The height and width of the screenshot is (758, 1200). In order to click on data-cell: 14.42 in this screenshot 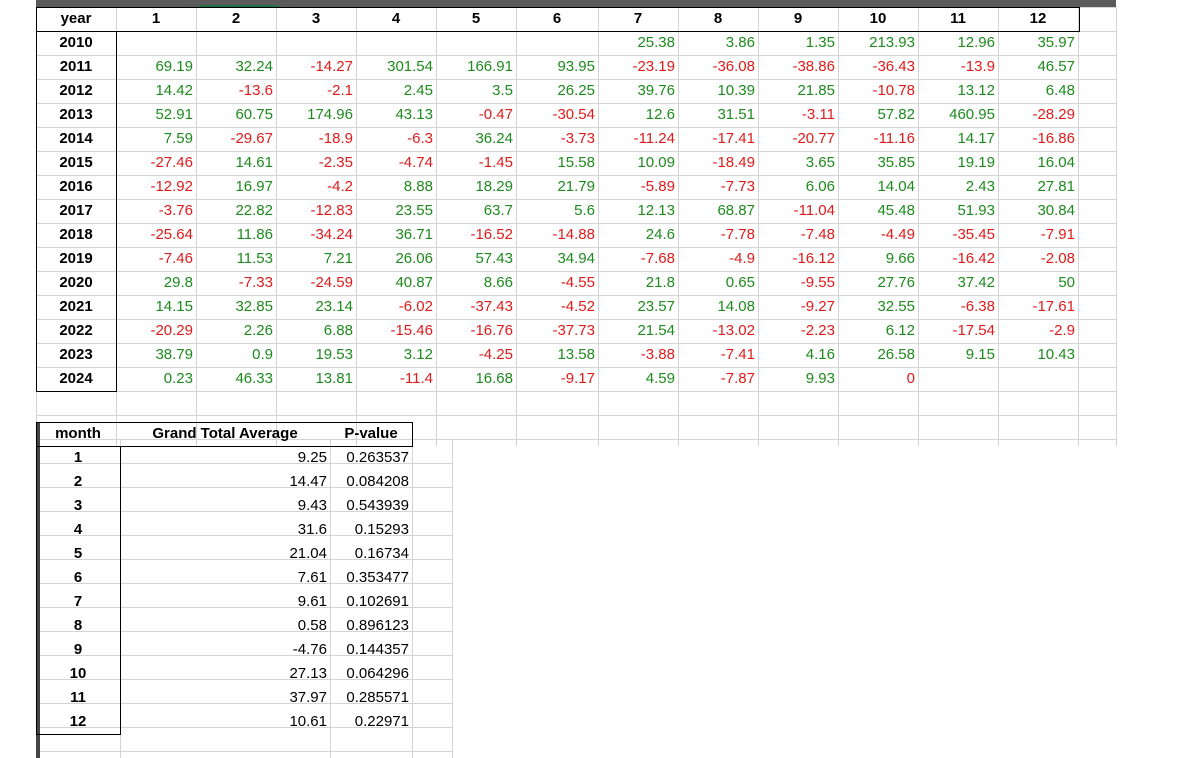, I will do `click(156, 91)`.